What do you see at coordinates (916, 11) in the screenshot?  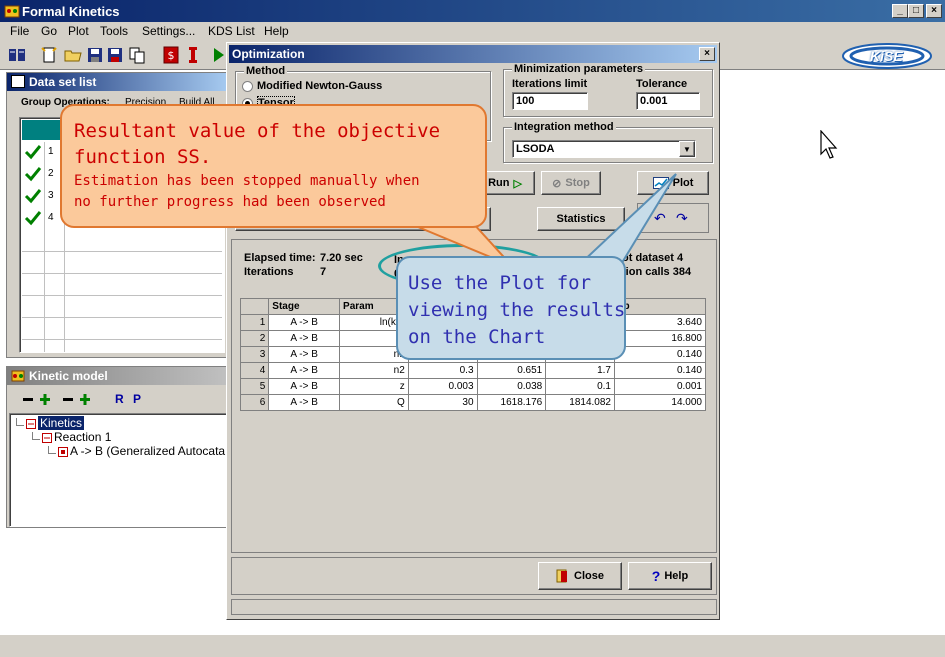 I see `maximize-button: □` at bounding box center [916, 11].